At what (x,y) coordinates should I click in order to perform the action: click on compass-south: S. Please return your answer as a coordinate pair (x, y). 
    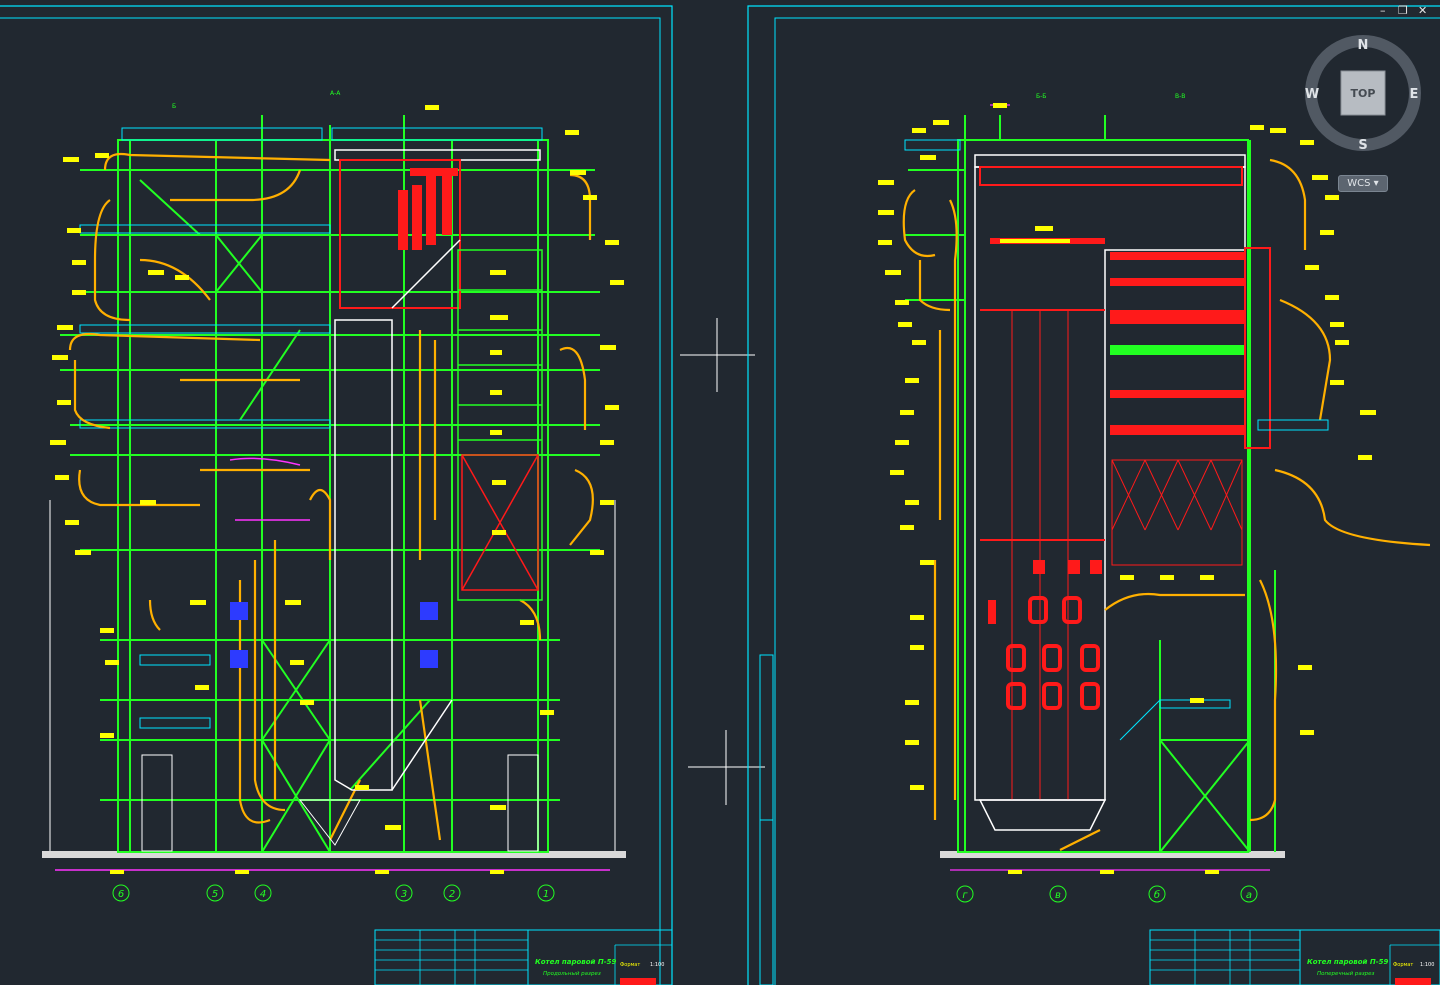
    Looking at the image, I should click on (1362, 145).